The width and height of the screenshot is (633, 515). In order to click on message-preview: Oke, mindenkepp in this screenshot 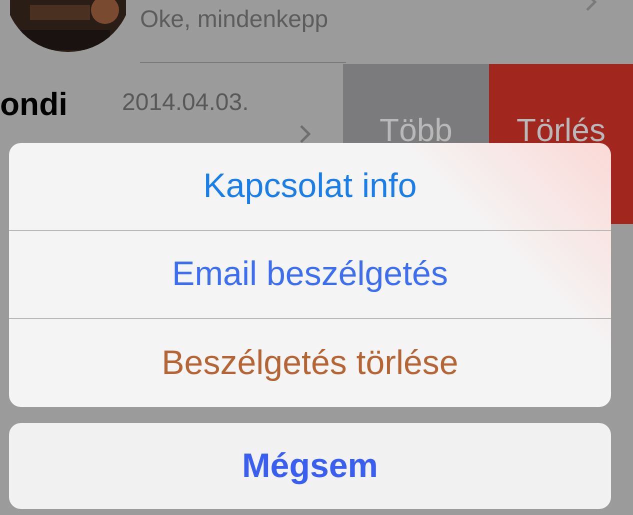, I will do `click(234, 20)`.